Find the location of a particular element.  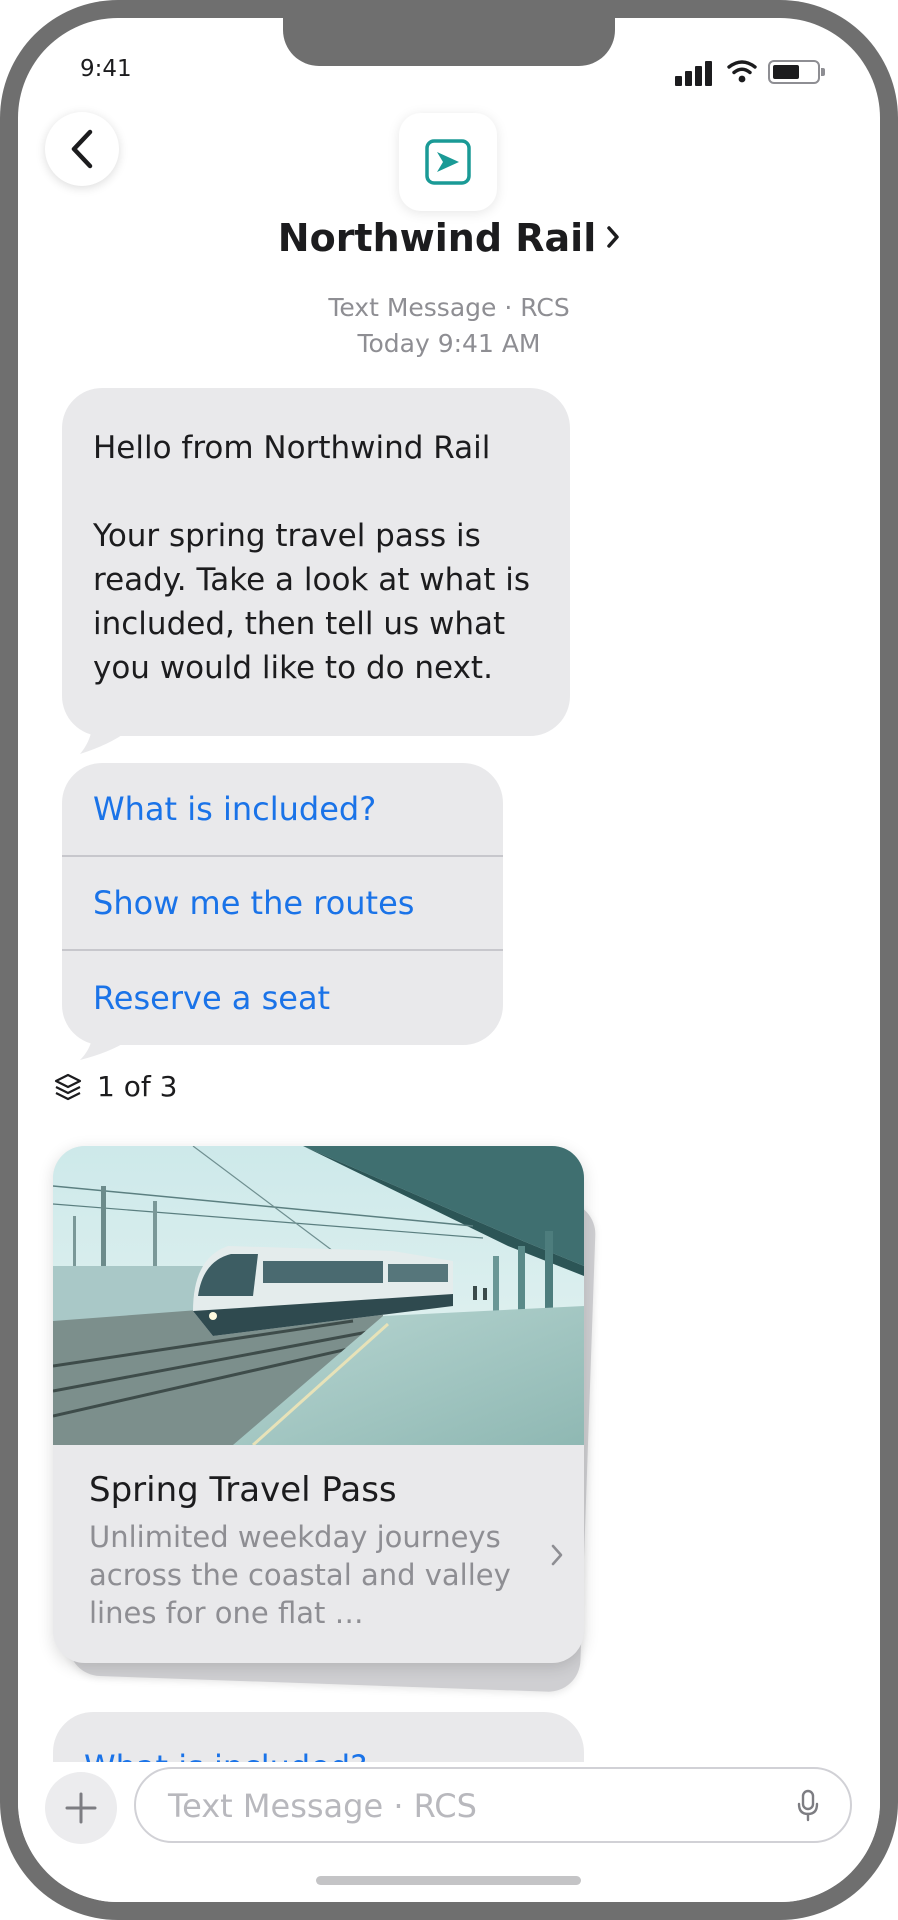

chevron-left-icon is located at coordinates (82, 149).